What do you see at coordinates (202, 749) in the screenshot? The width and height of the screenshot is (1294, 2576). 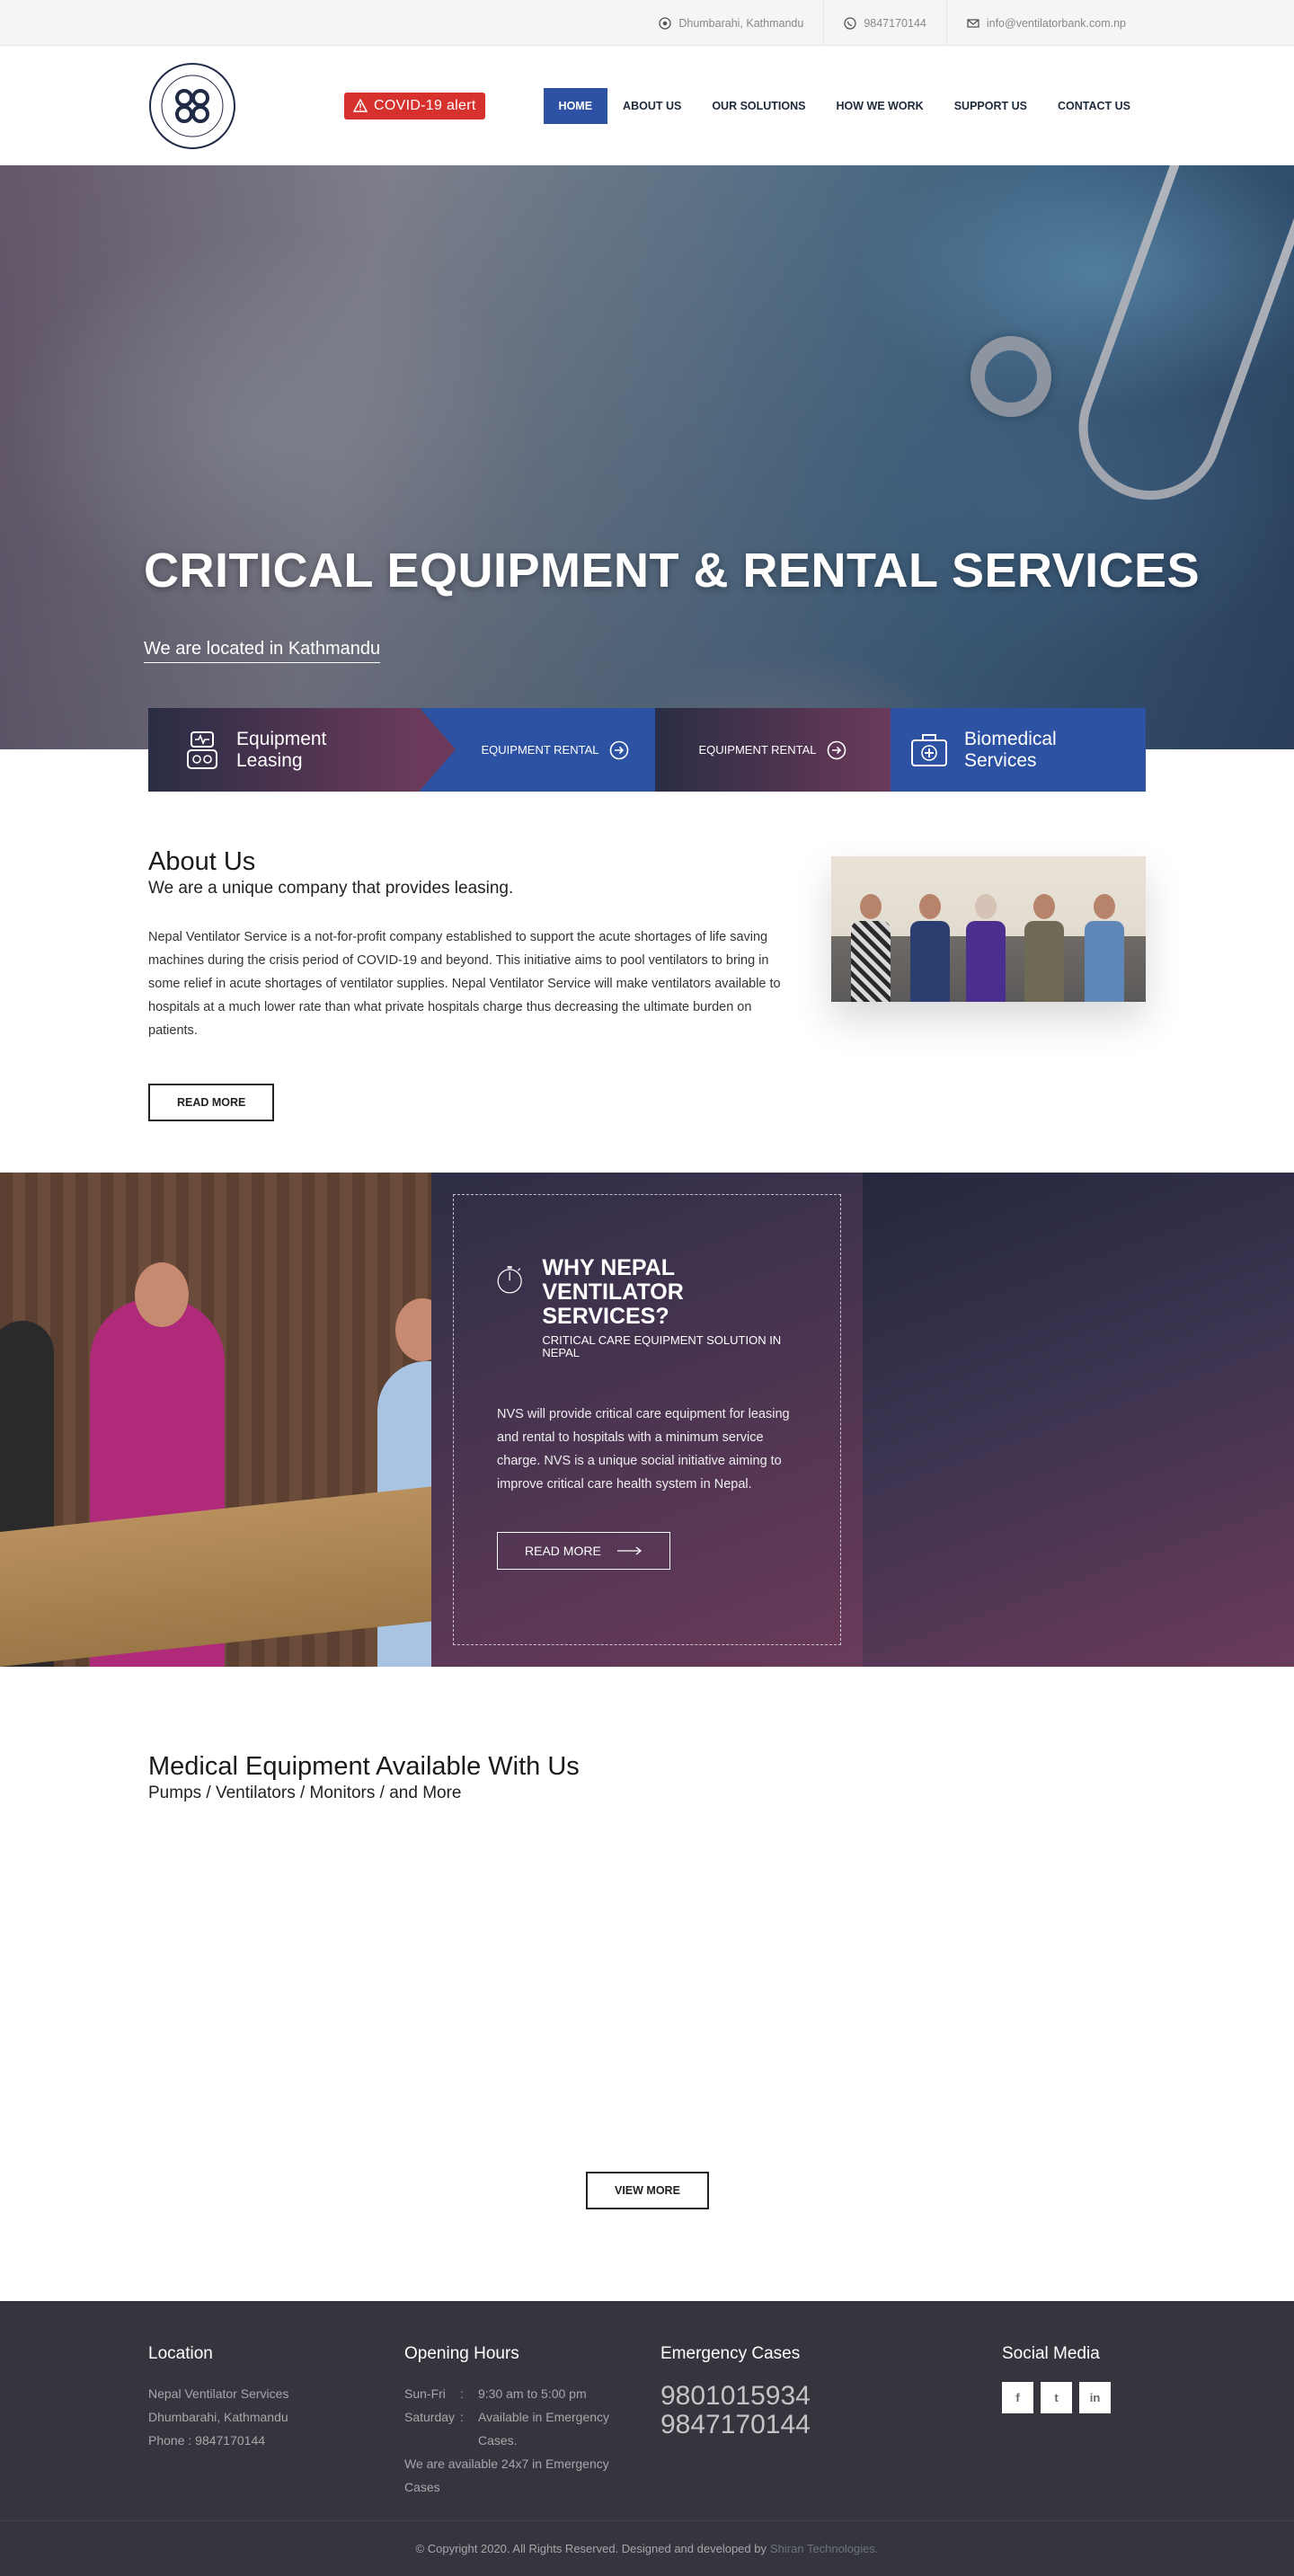 I see `medical-device-icon` at bounding box center [202, 749].